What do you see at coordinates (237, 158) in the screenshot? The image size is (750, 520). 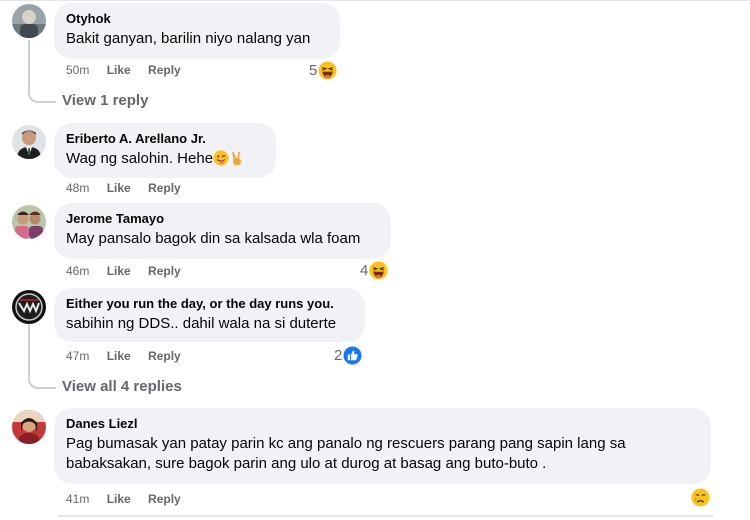 I see `victory-hand-emoji-icon` at bounding box center [237, 158].